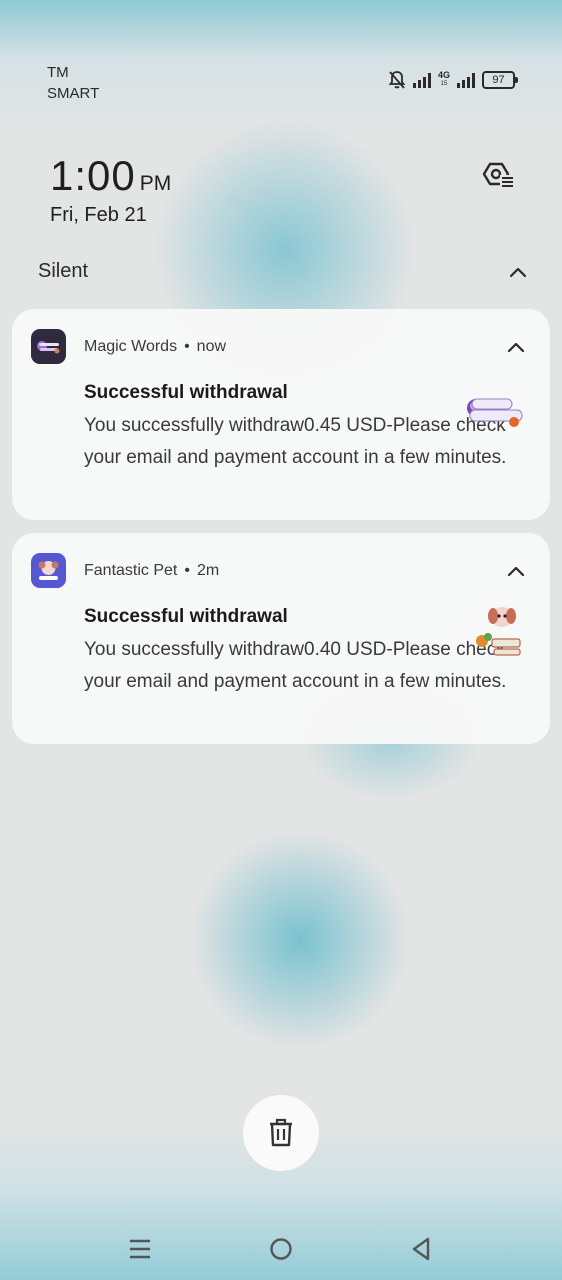 This screenshot has width=562, height=1280. I want to click on magic-words-app-icon, so click(48, 346).